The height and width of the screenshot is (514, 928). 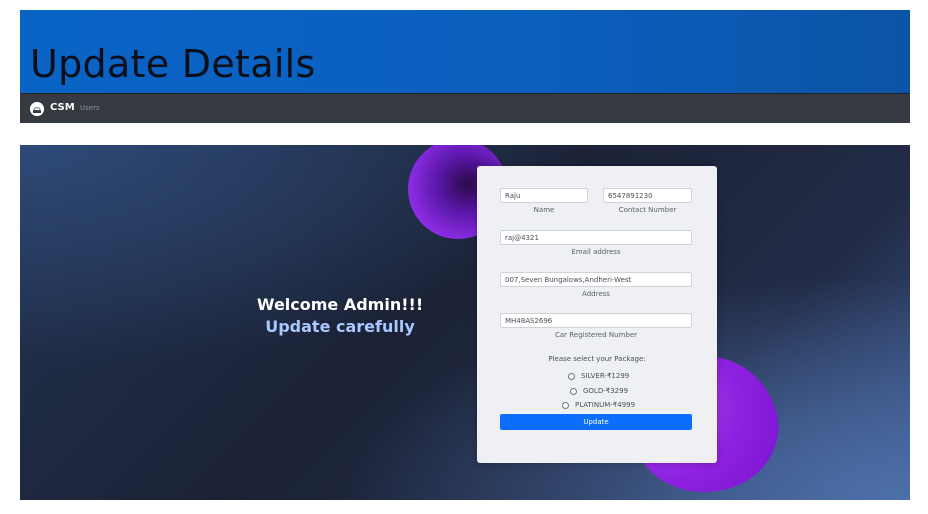 What do you see at coordinates (596, 237) in the screenshot?
I see `email-input: raj@4321` at bounding box center [596, 237].